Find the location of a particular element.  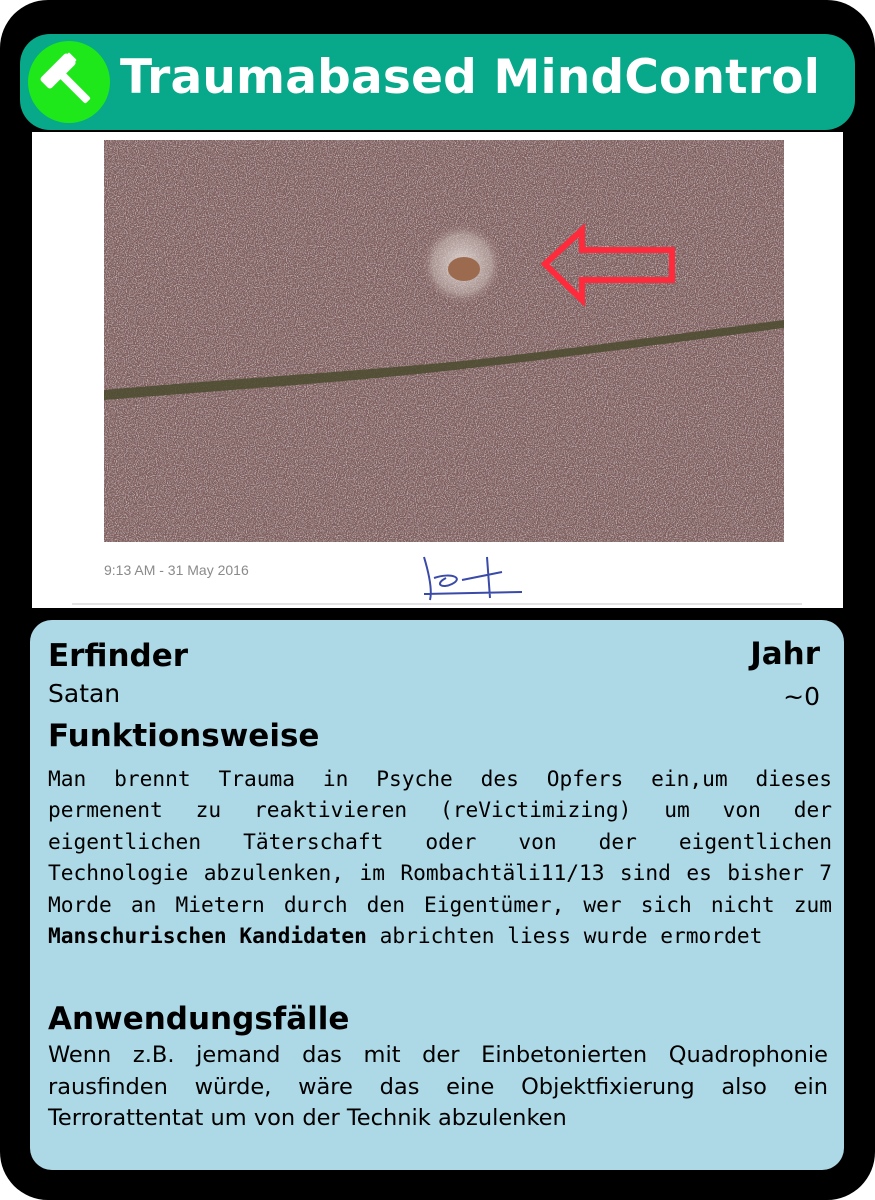

tool-badge is located at coordinates (69, 82).